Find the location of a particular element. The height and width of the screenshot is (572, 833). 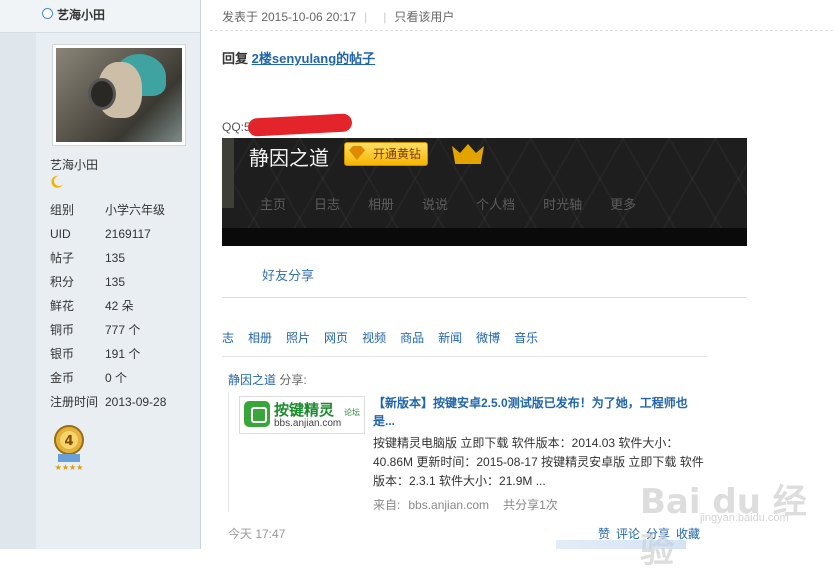

baidu-watermark-url: jingyan.baidu.com is located at coordinates (744, 518).